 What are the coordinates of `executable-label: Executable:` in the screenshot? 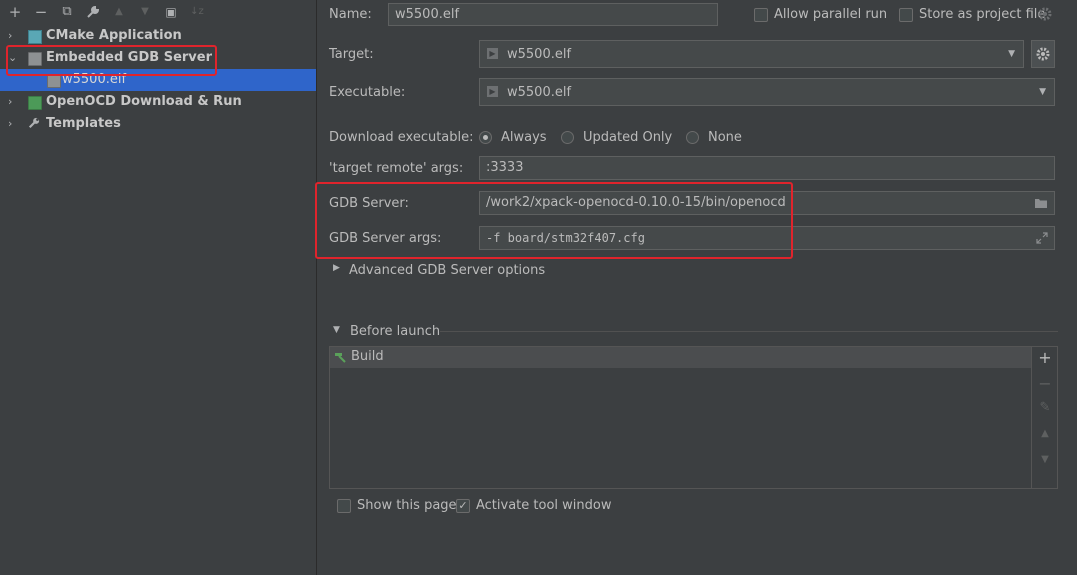 It's located at (367, 92).